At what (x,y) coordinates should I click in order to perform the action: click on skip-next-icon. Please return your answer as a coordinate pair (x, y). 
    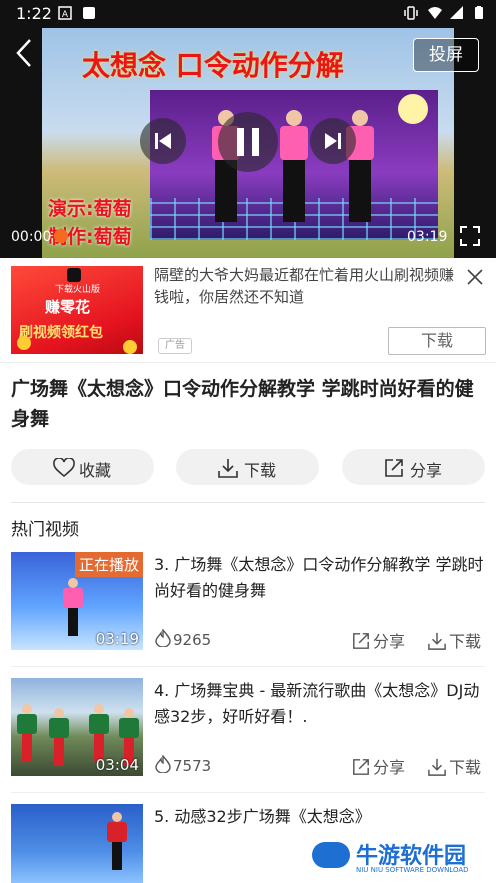
    Looking at the image, I should click on (333, 141).